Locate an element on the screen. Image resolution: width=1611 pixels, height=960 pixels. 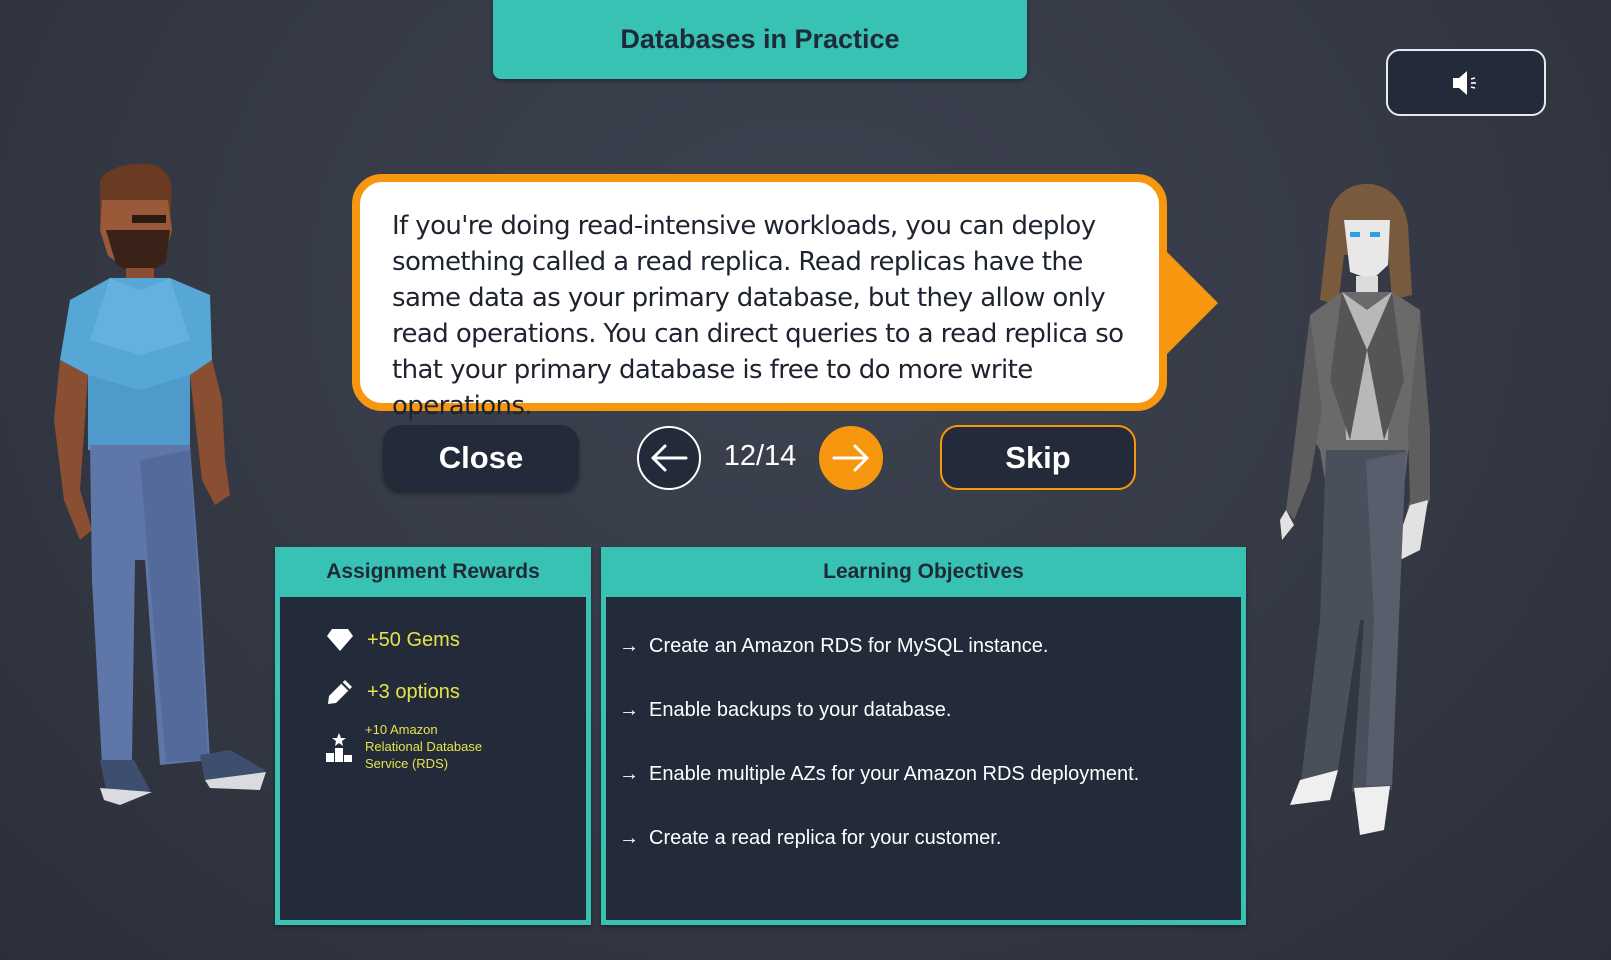
objective-label: Enable backups to your database. is located at coordinates (800, 710).